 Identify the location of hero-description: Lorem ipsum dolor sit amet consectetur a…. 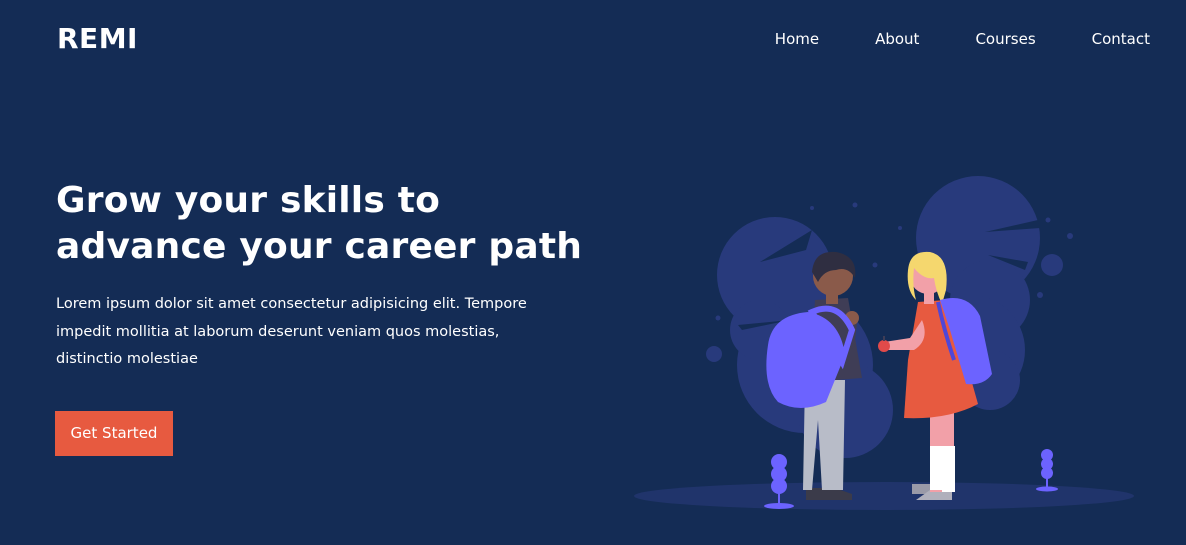
(291, 331).